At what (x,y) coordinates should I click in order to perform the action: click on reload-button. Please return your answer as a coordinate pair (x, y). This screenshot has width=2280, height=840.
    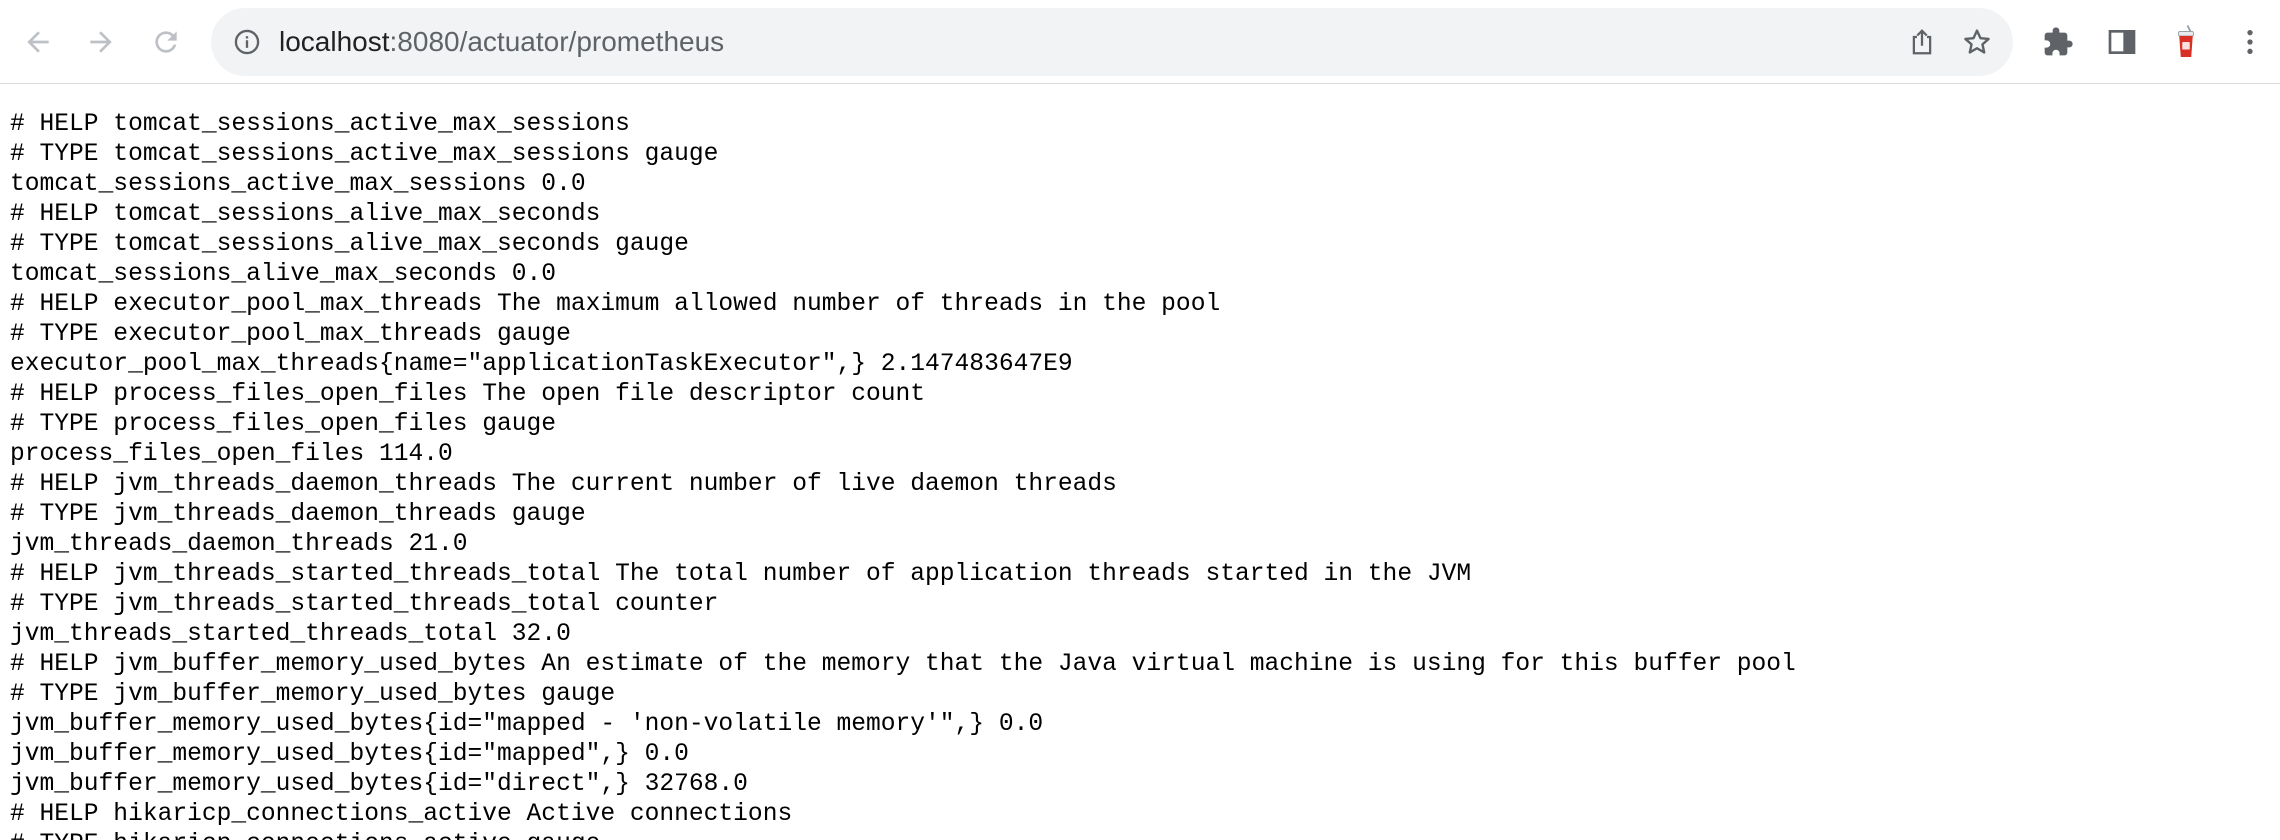
    Looking at the image, I should click on (166, 42).